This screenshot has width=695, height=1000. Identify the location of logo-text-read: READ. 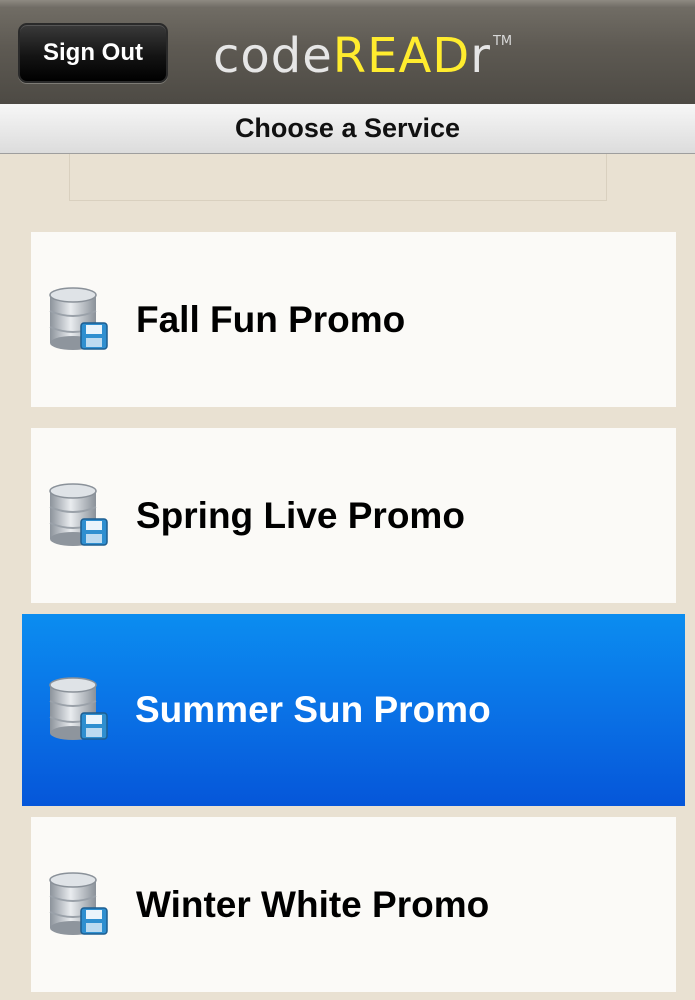
(401, 56).